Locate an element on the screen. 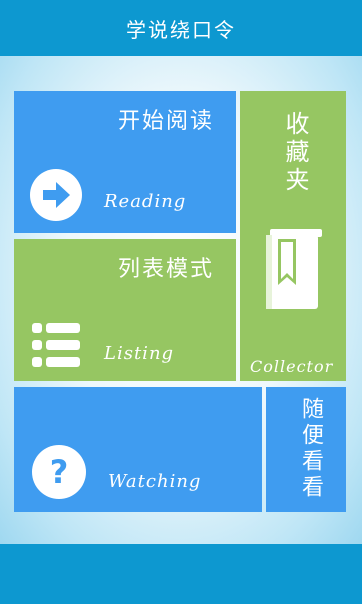 The height and width of the screenshot is (604, 362). listing-tile: 列表模式 Listing is located at coordinates (125, 310).